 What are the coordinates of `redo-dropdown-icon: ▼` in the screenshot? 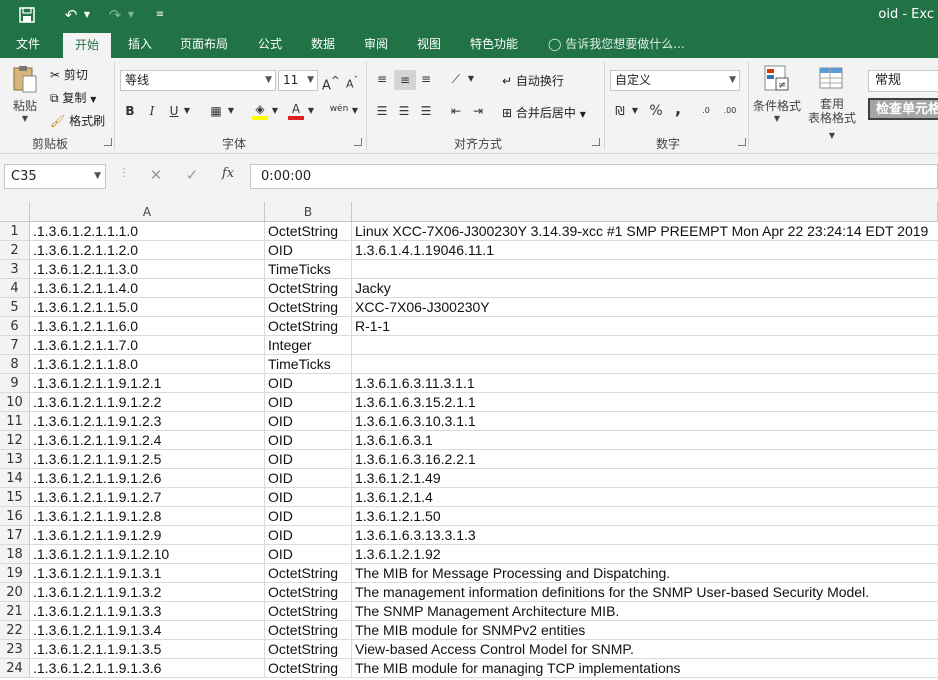 It's located at (131, 15).